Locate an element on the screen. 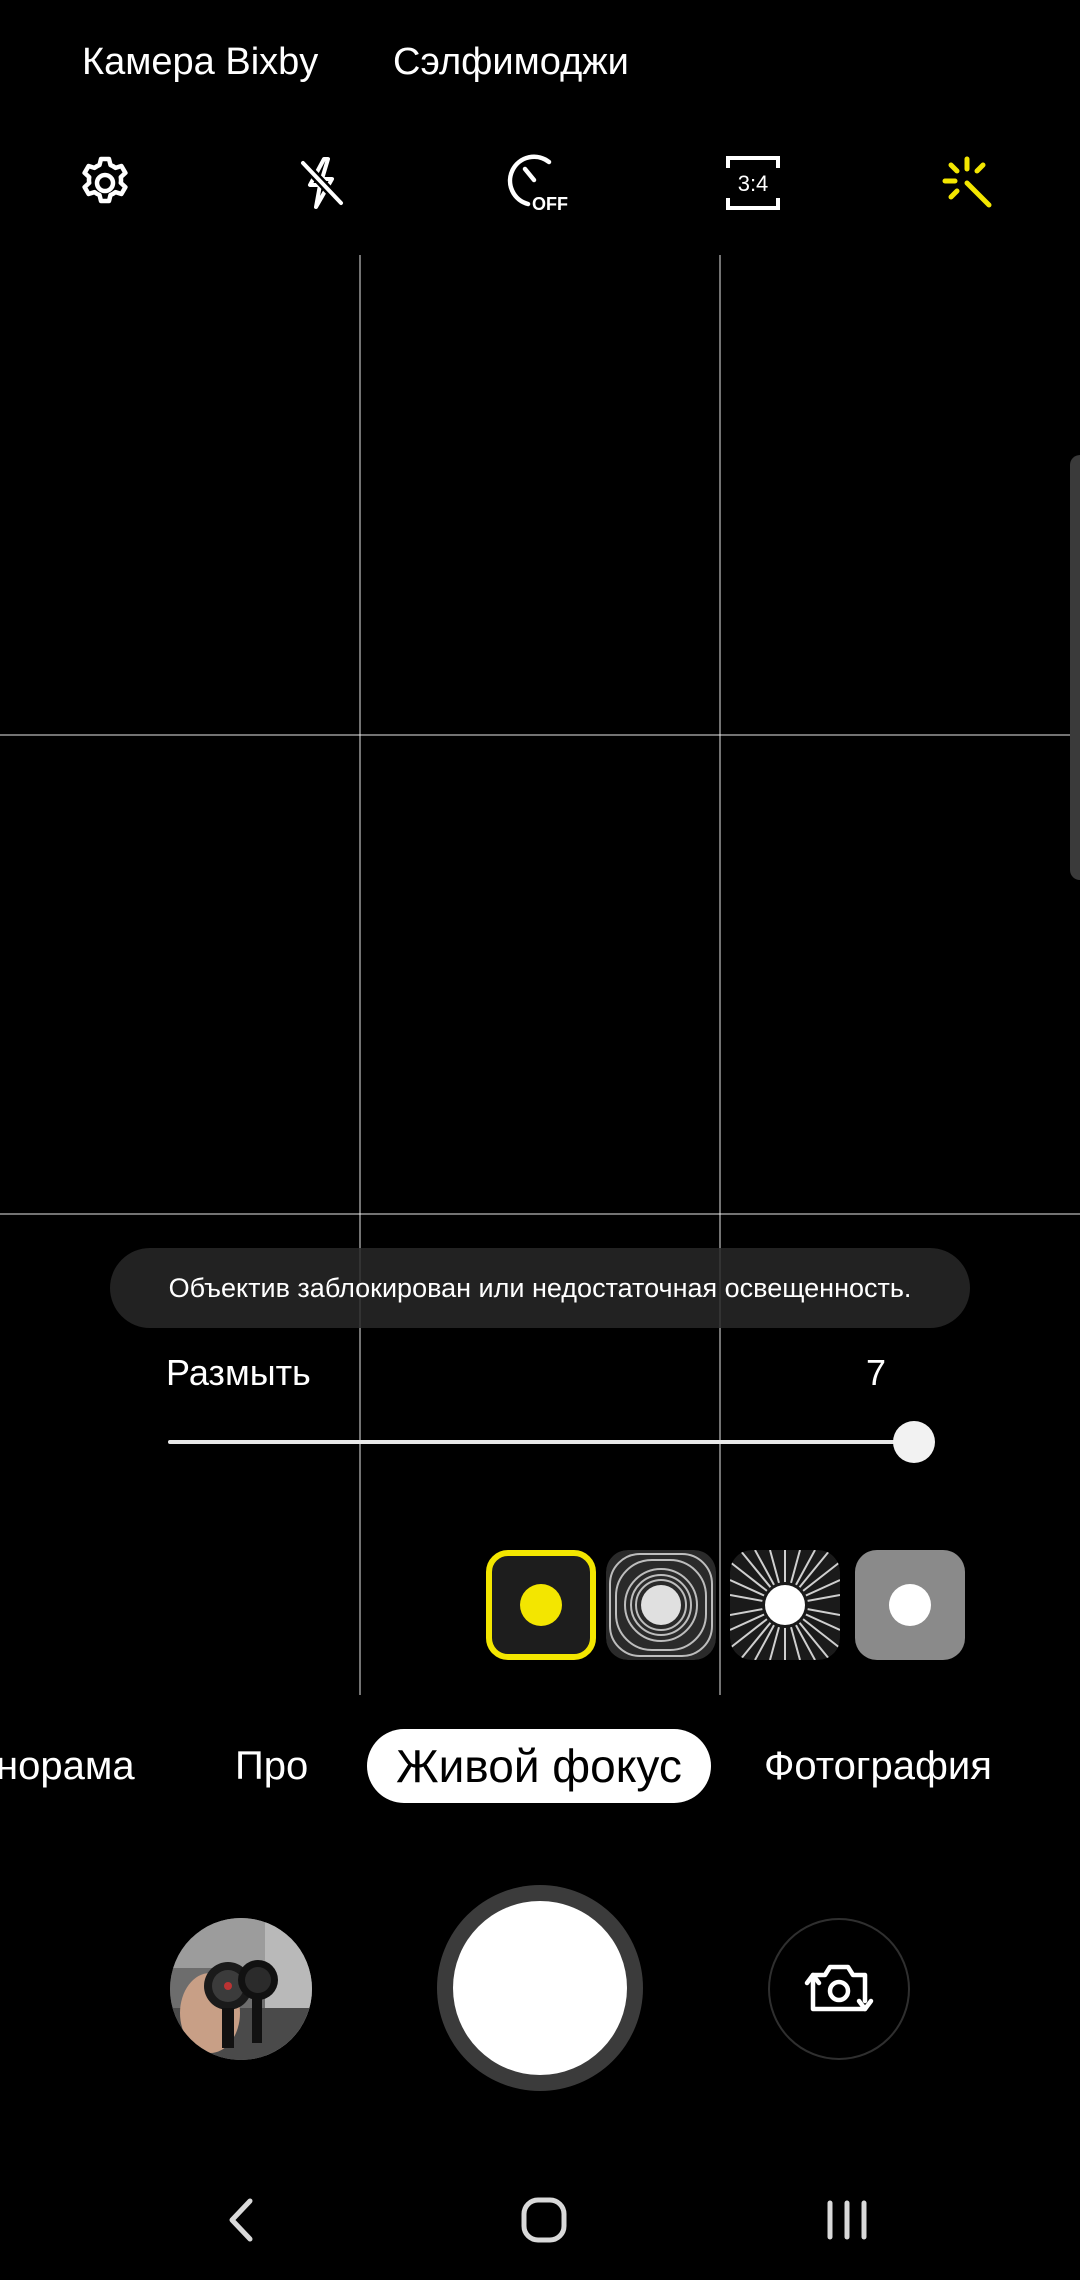 This screenshot has height=2280, width=1080. blur-slider-thumb is located at coordinates (914, 1442).